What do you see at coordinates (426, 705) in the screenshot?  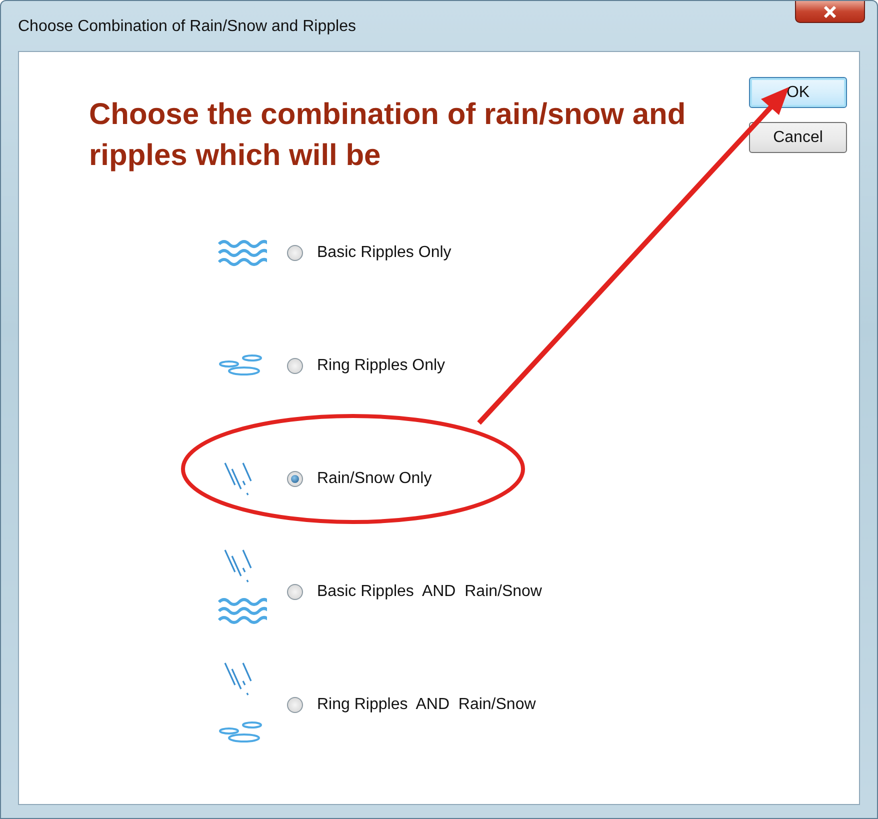 I see `option-label: Ring Ripples AND Rain/Snow` at bounding box center [426, 705].